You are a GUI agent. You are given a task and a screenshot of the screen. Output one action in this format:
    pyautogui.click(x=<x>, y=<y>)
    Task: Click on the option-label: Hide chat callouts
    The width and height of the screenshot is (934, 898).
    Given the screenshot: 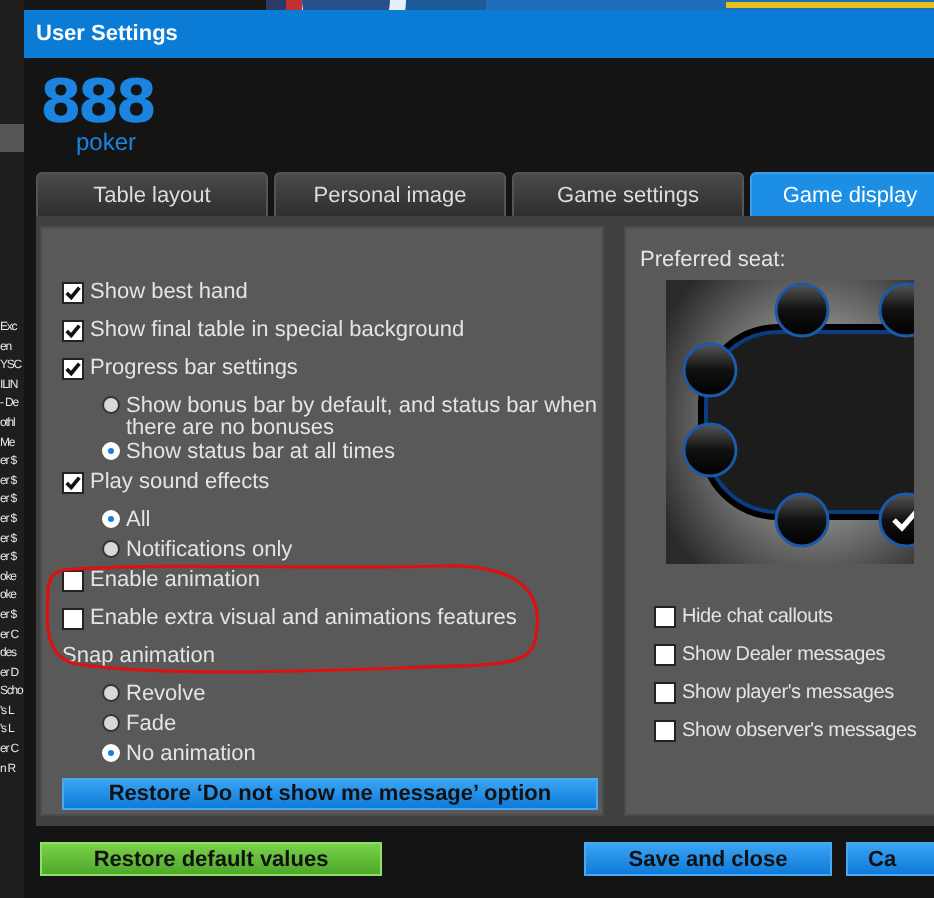 What is the action you would take?
    pyautogui.click(x=757, y=616)
    